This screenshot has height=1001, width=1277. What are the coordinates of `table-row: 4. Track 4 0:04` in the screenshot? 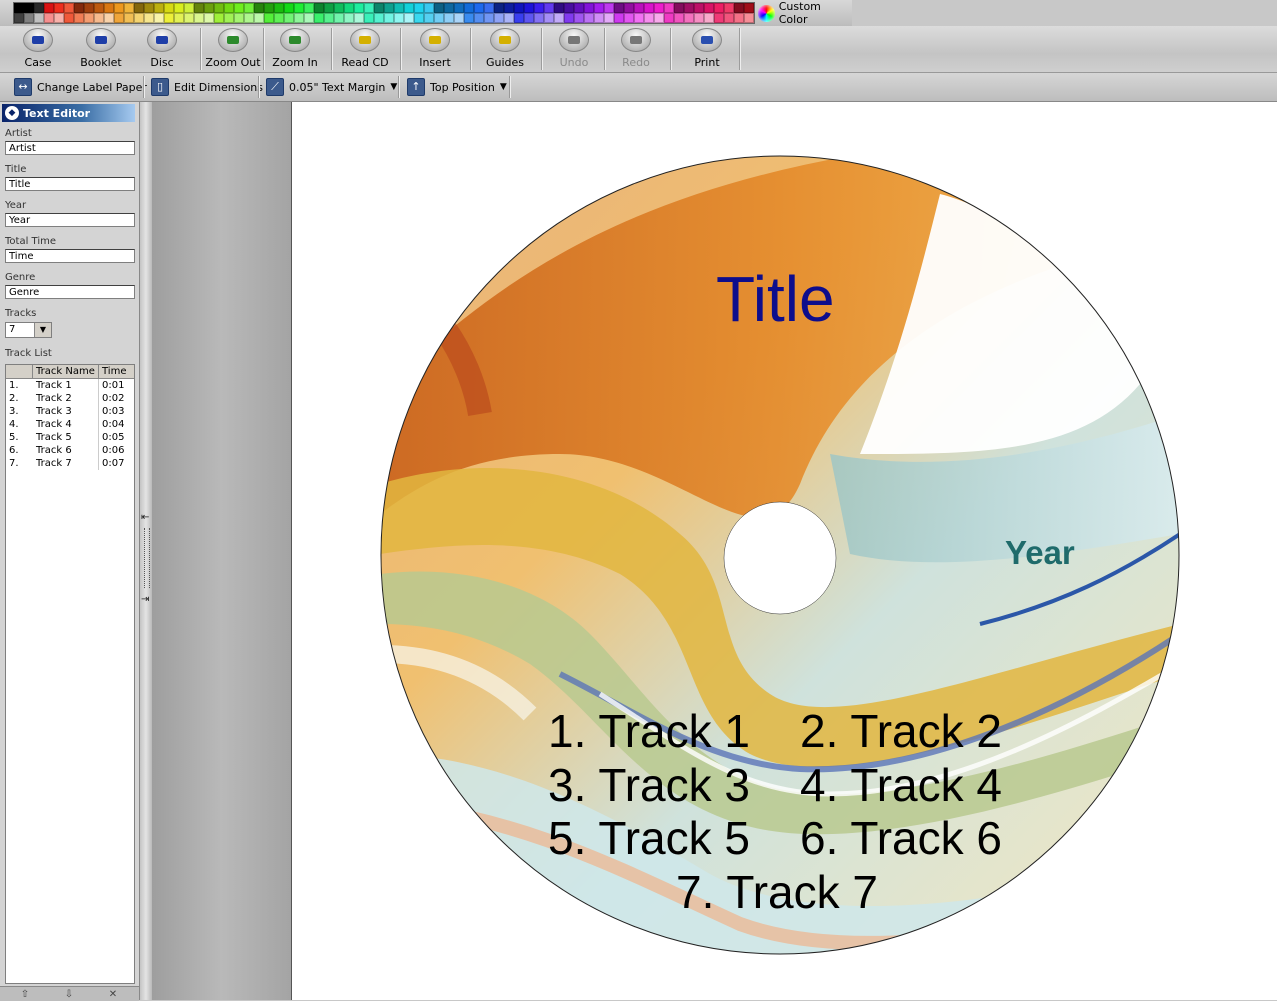 It's located at (70, 424).